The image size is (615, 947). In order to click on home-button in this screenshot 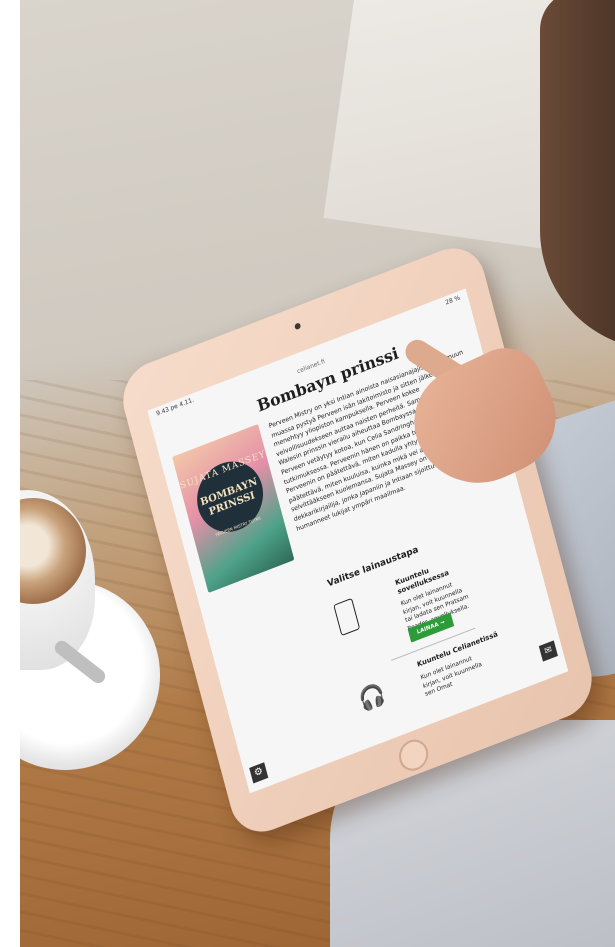, I will do `click(413, 755)`.